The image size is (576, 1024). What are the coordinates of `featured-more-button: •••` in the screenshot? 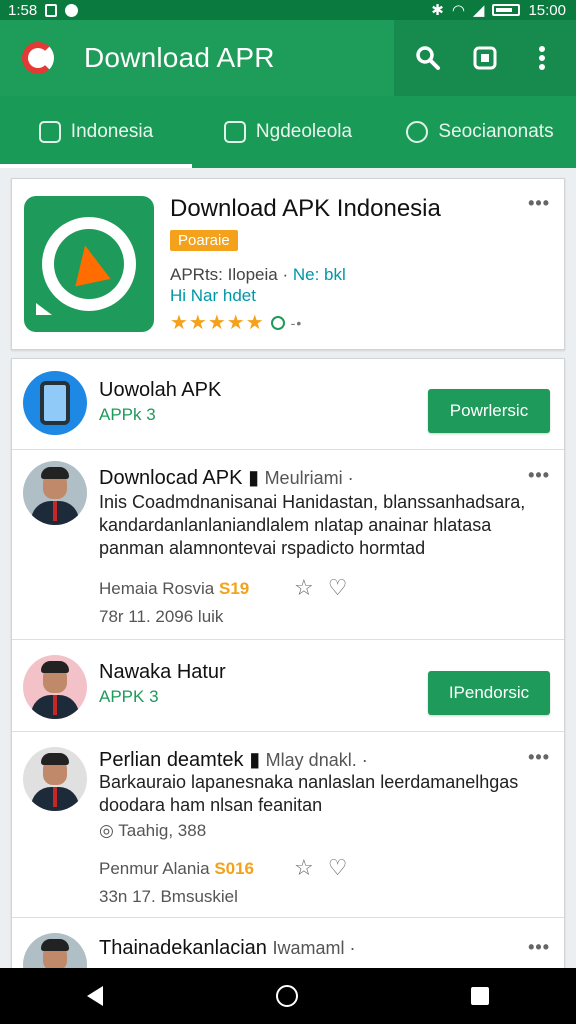 It's located at (539, 203).